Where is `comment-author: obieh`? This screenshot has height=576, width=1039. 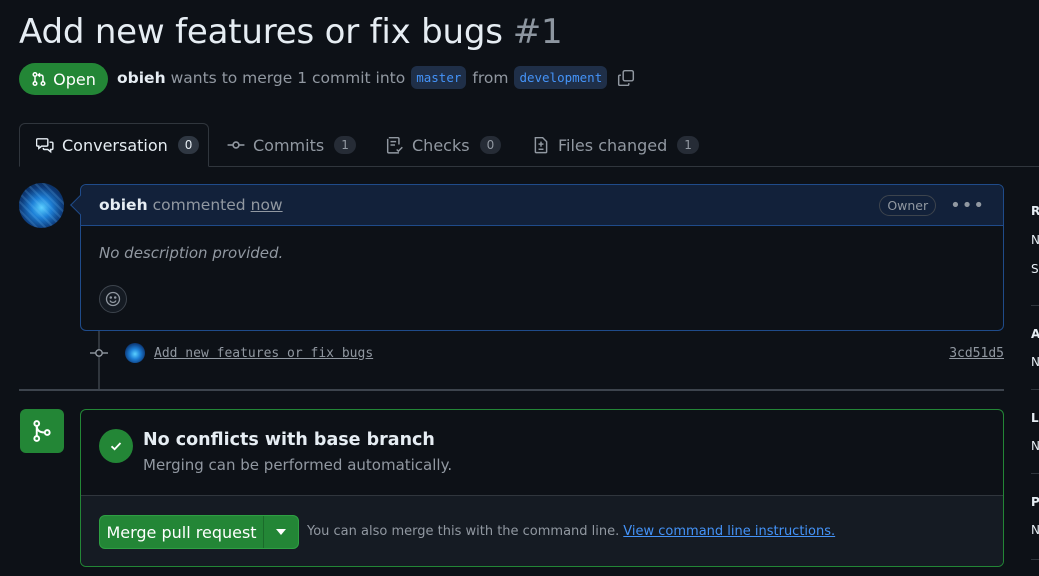 comment-author: obieh is located at coordinates (123, 205).